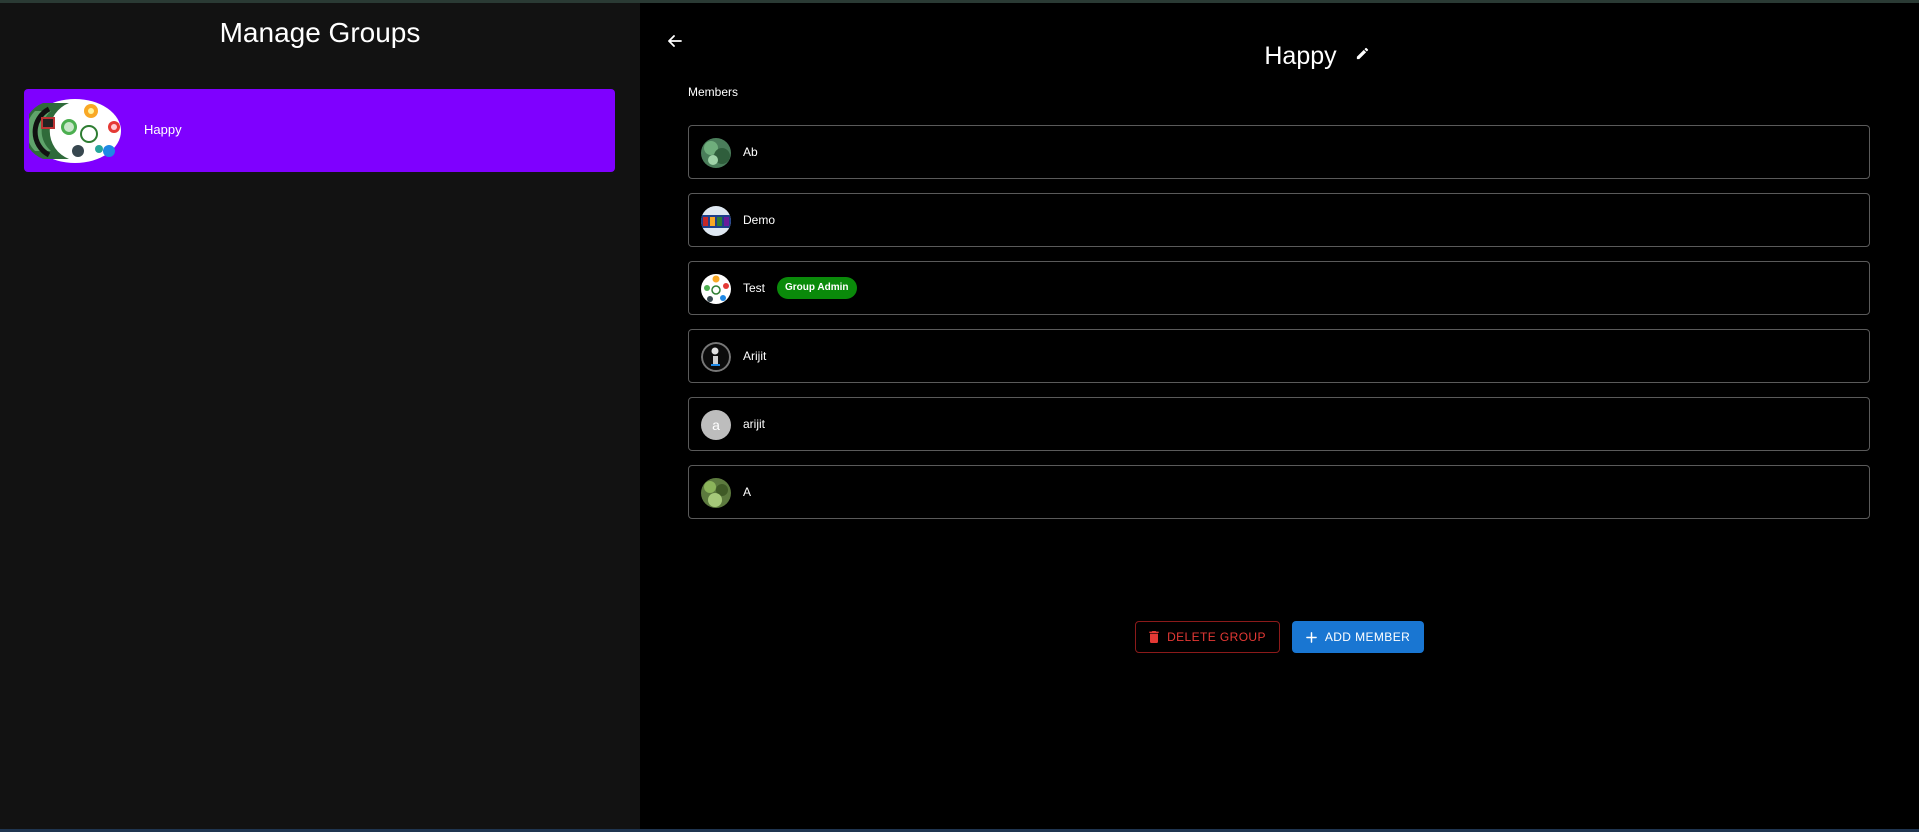 Image resolution: width=1919 pixels, height=832 pixels. Describe the element at coordinates (747, 492) in the screenshot. I see `member-name: A` at that location.